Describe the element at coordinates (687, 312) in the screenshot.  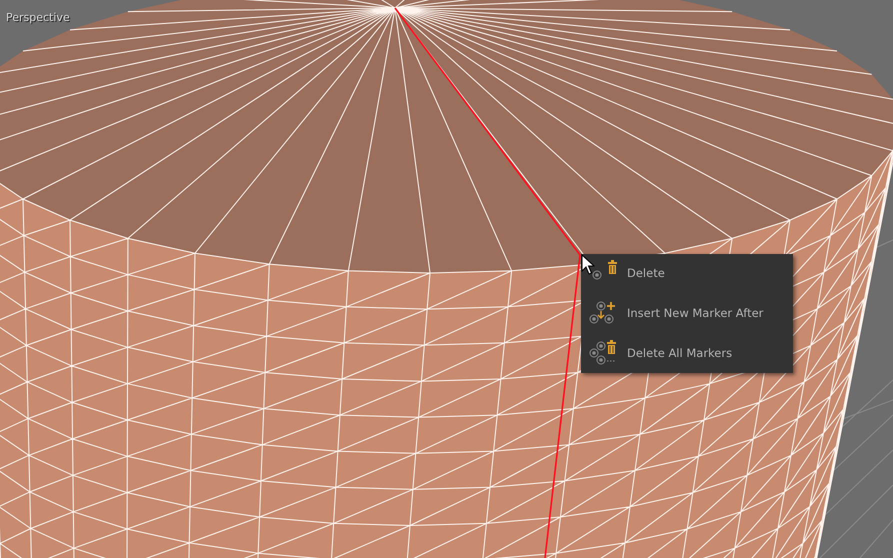
I see `menu-item: Insert New Marker After` at that location.